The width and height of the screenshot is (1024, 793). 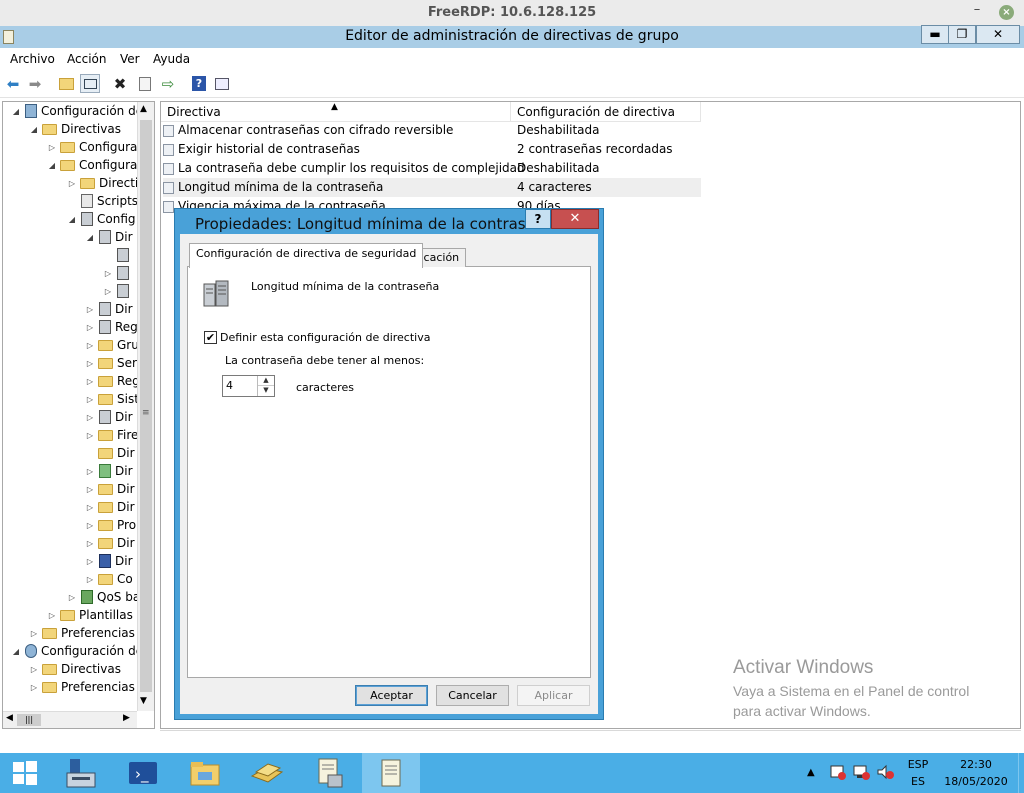 I want to click on tree-item: ▷ Fire, so click(x=112, y=435).